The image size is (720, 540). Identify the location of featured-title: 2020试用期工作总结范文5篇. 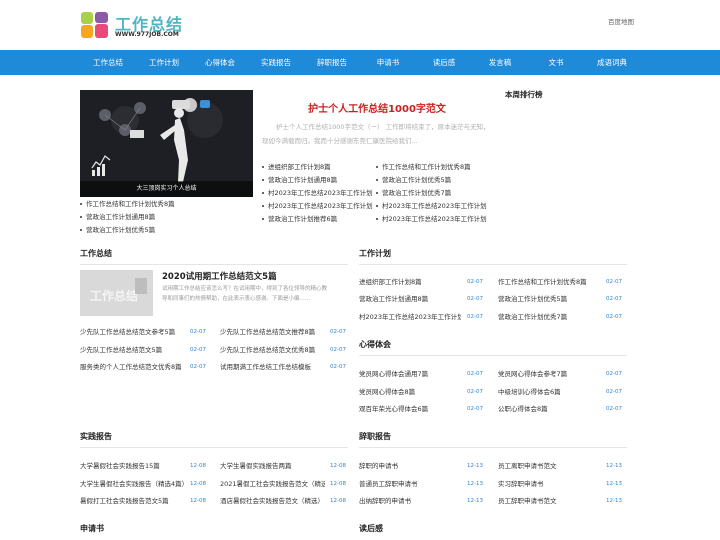
(219, 276).